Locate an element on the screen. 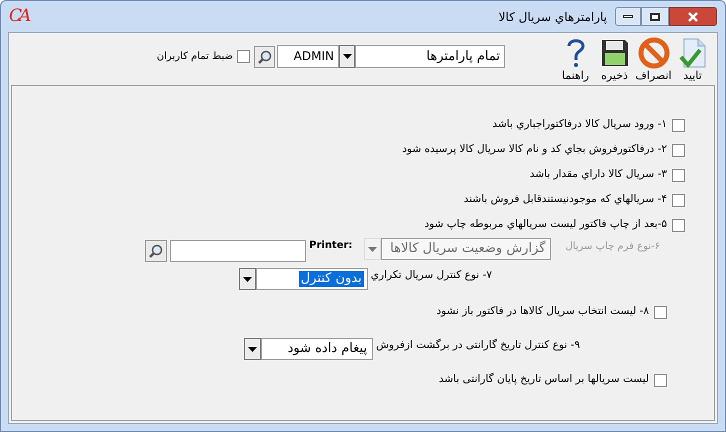 The height and width of the screenshot is (432, 726). option-label: ۱- ورود سریال کالا درفاکتوراجباري باشد is located at coordinates (579, 124).